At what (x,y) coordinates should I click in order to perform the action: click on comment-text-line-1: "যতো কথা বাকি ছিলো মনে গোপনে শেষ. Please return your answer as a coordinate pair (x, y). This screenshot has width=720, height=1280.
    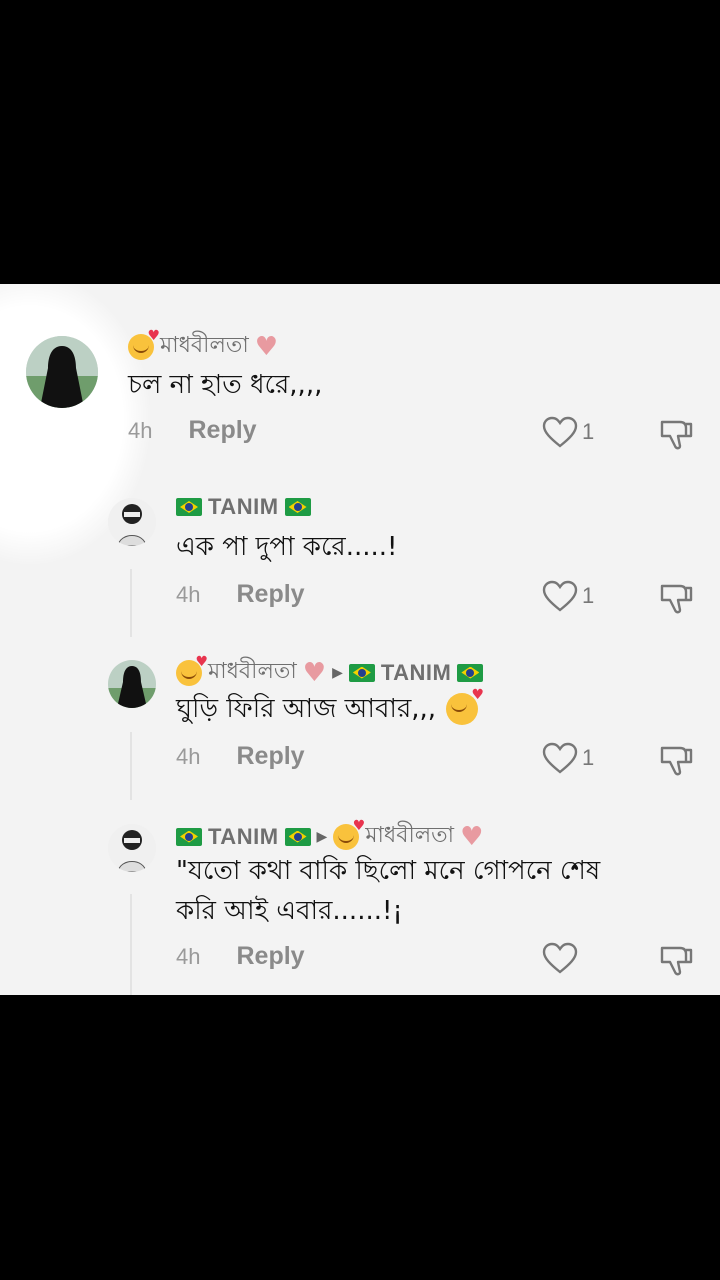
    Looking at the image, I should click on (388, 871).